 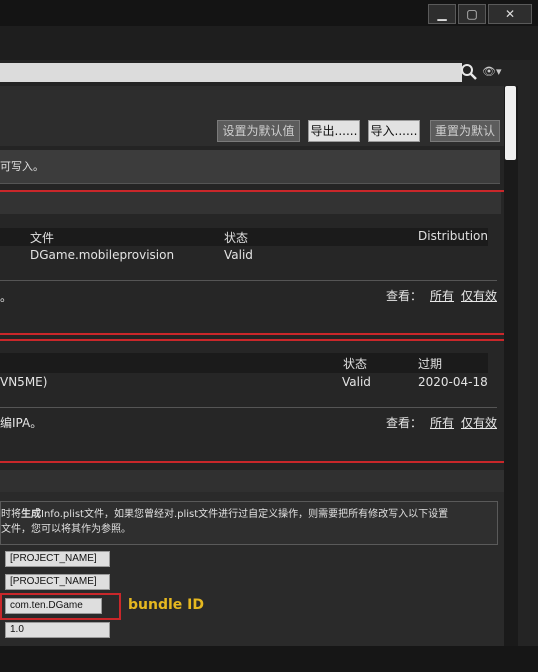 I want to click on maximize-icon: ▢, so click(x=472, y=14).